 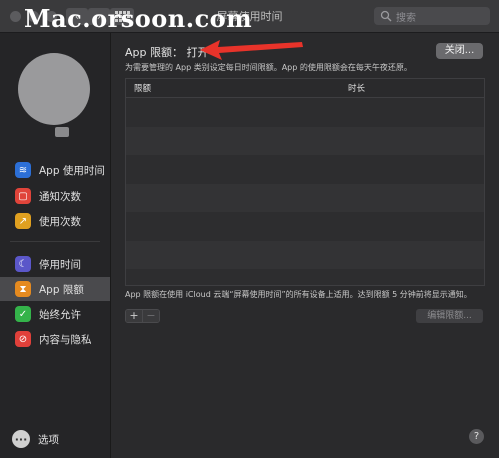 What do you see at coordinates (55, 241) in the screenshot?
I see `sidebar-divider` at bounding box center [55, 241].